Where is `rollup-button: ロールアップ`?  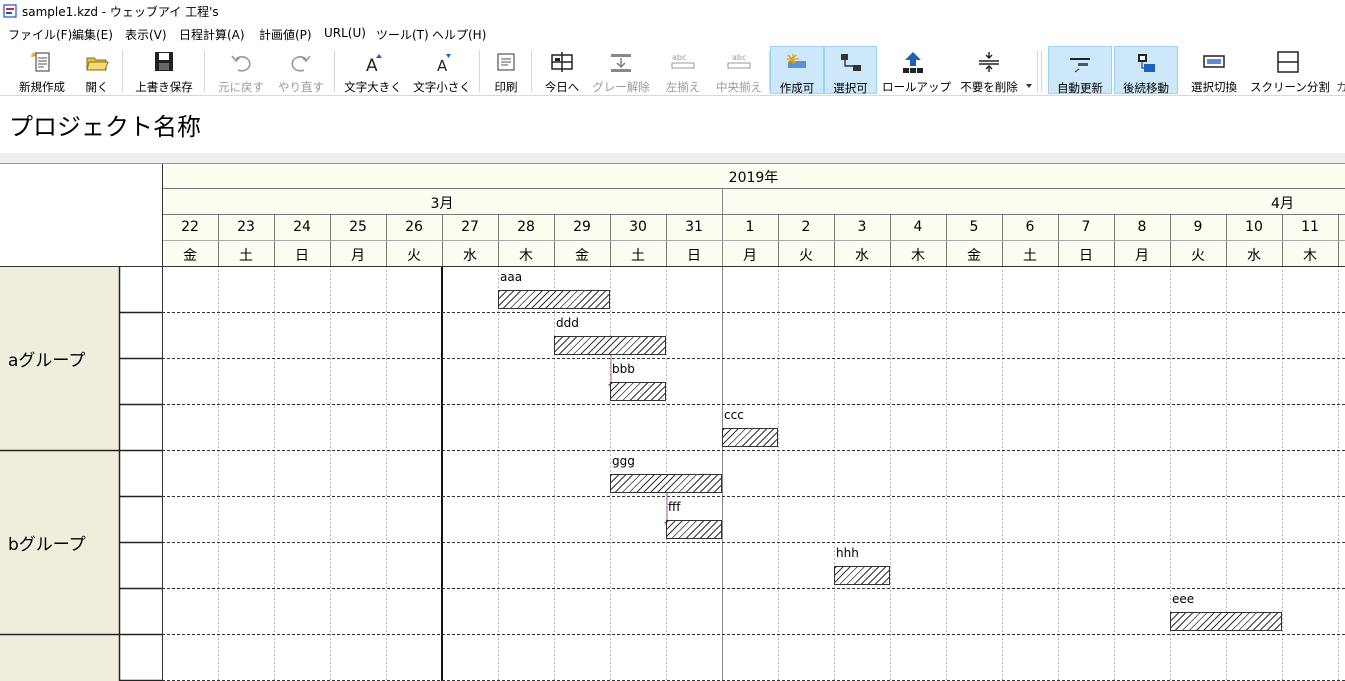
rollup-button: ロールアップ is located at coordinates (916, 70).